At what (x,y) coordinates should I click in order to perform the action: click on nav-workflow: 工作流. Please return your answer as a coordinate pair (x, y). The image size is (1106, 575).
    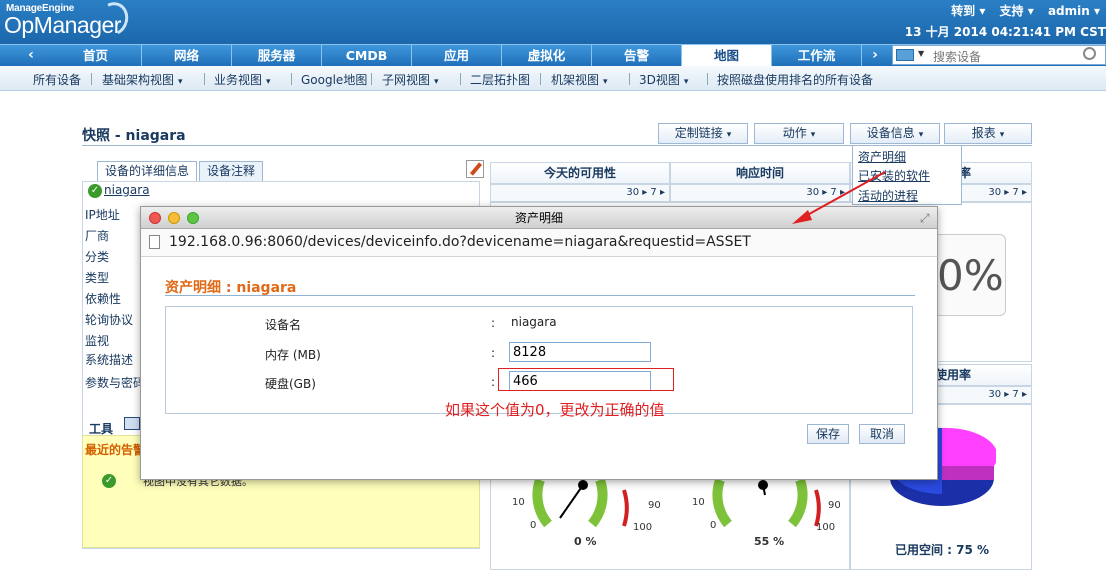
    Looking at the image, I should click on (817, 55).